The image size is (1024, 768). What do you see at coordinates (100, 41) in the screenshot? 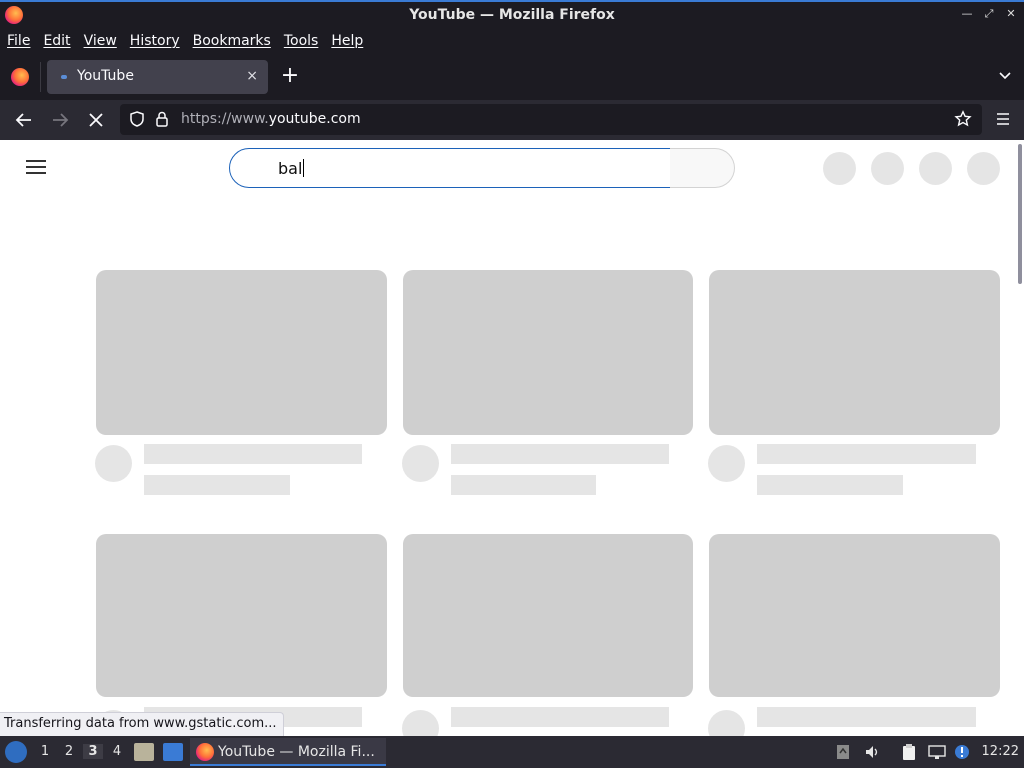
I see `menu-view: View` at bounding box center [100, 41].